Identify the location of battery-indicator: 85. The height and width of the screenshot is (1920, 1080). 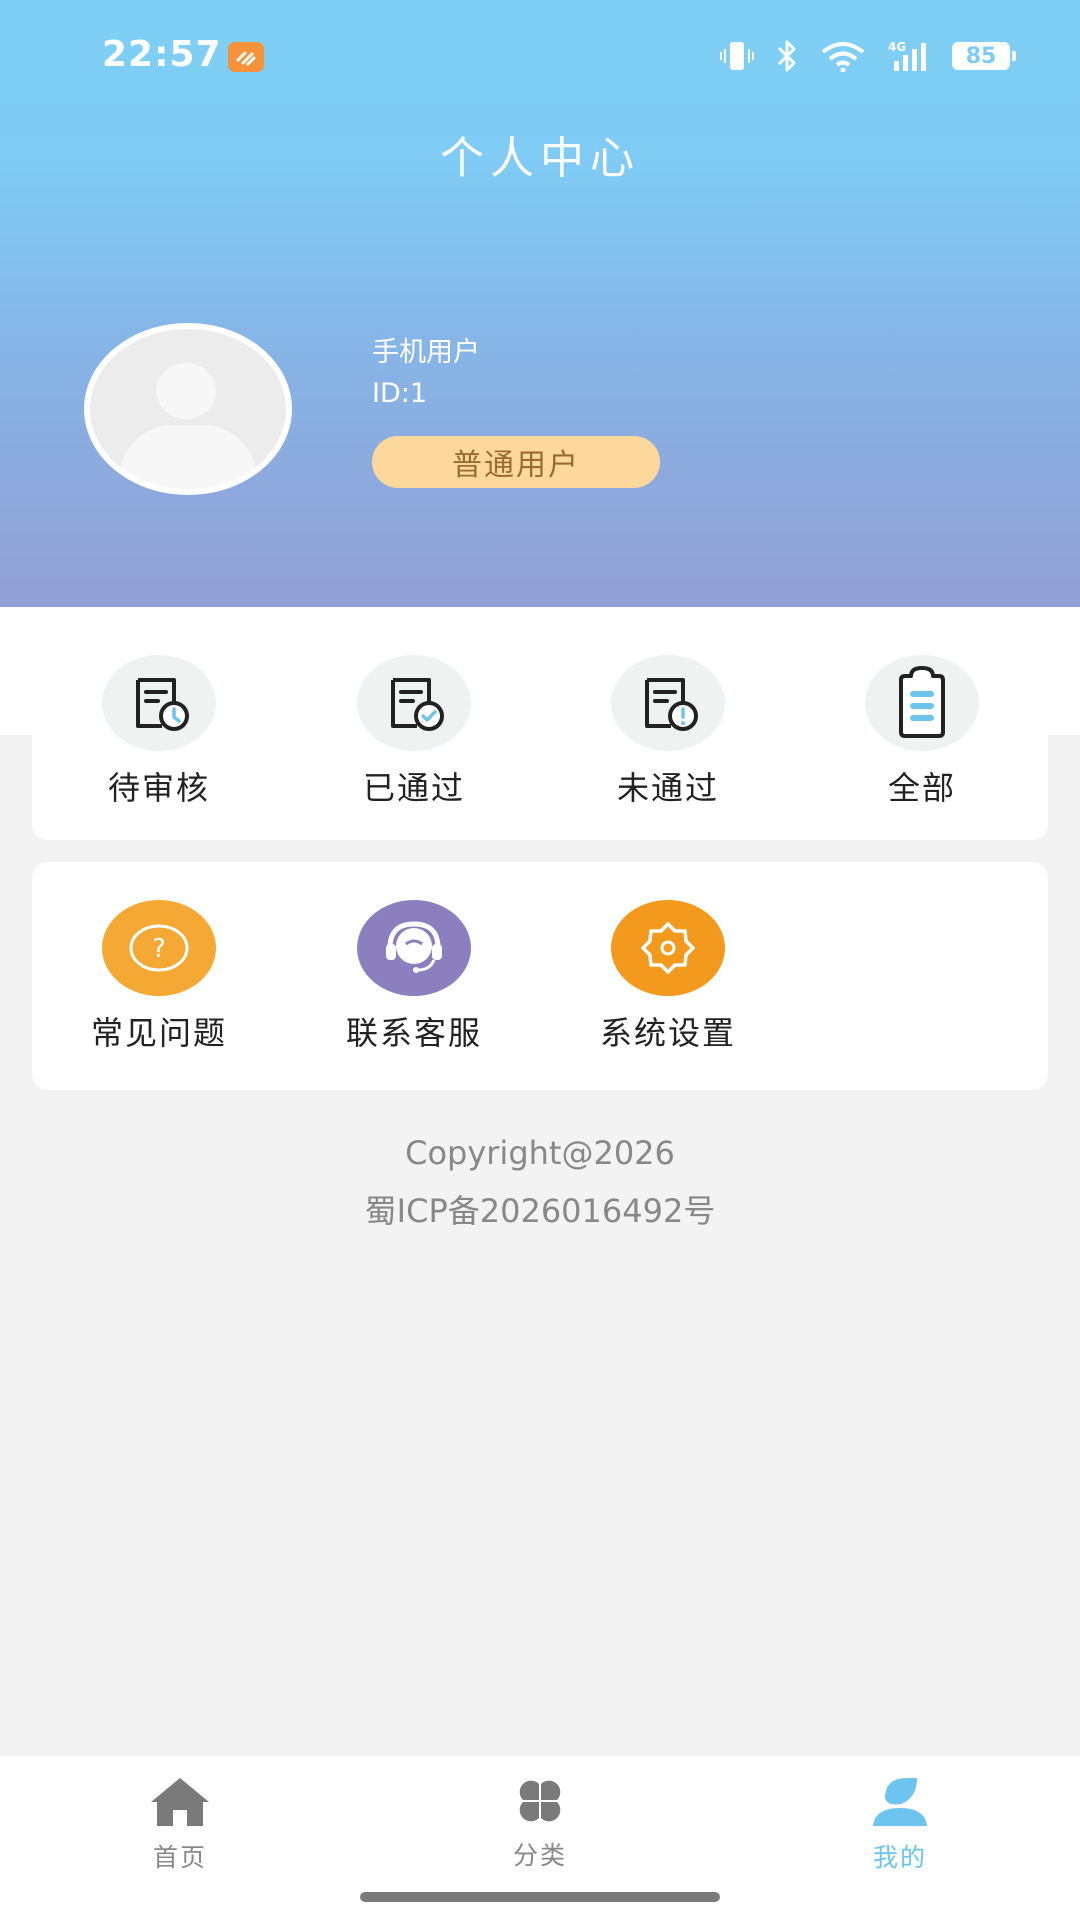
(984, 56).